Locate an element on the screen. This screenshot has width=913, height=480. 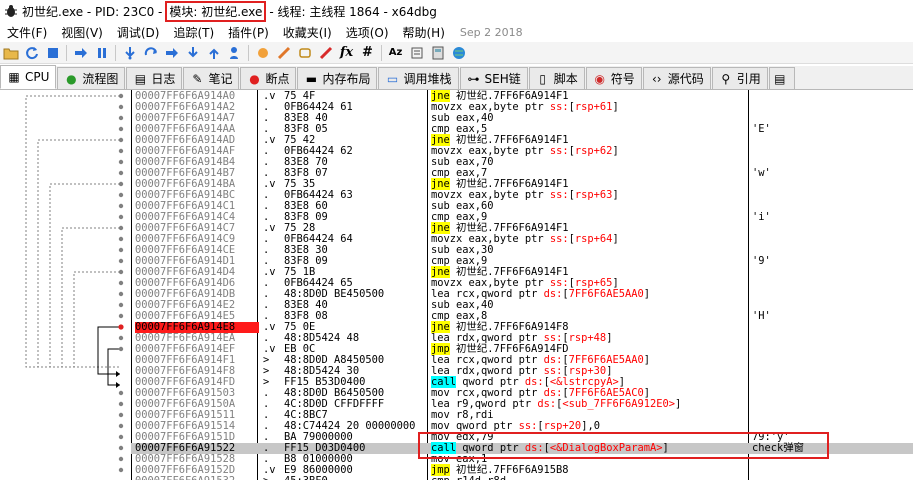
menu-debug: 调试(D) is located at coordinates (138, 32).